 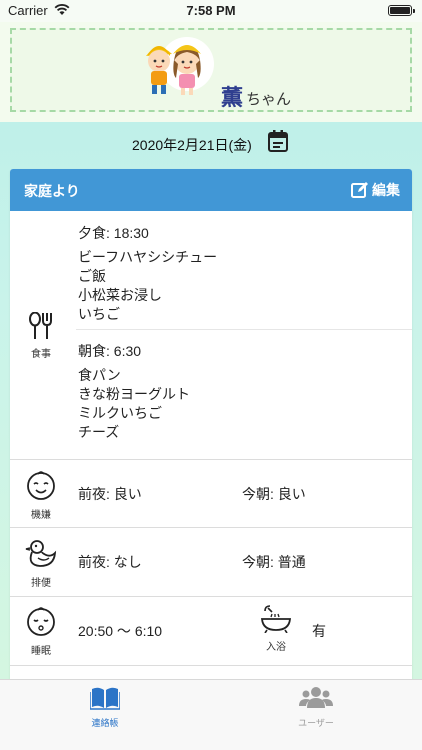 I want to click on date-selector: 2020年2月21日(金), so click(x=211, y=143).